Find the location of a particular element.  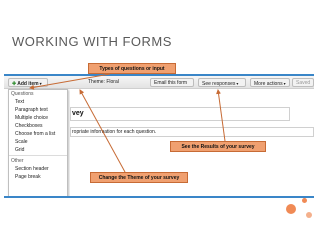

menu-item-multiple-choice: Multiple choice is located at coordinates (38, 118).